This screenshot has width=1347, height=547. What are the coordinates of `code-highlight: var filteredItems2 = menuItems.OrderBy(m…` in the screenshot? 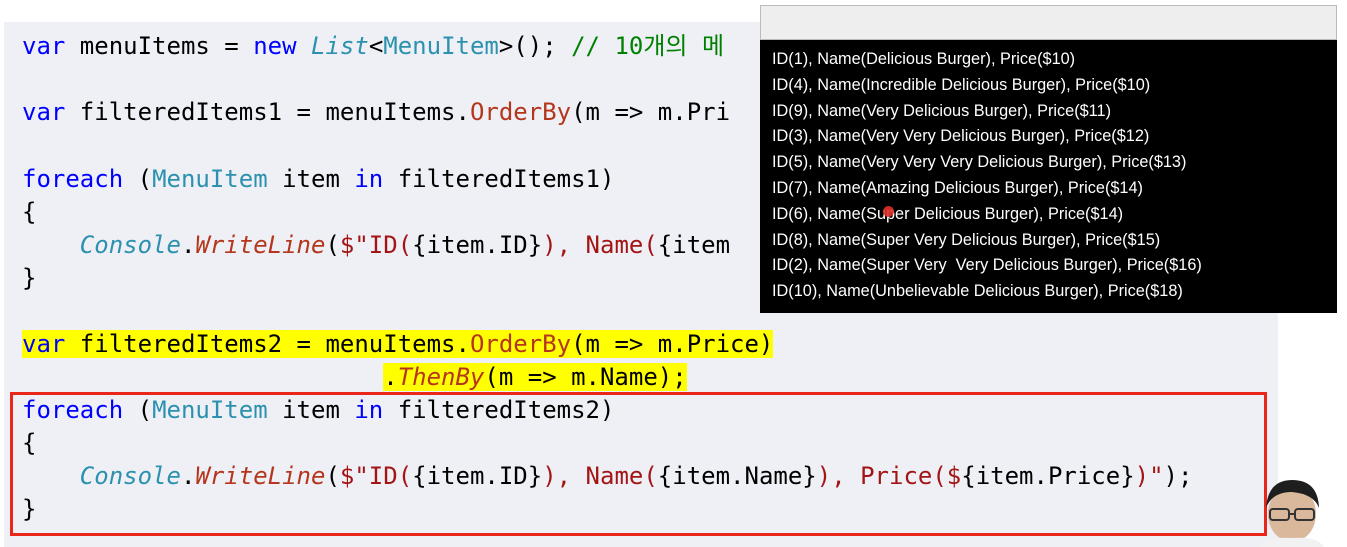 It's located at (398, 344).